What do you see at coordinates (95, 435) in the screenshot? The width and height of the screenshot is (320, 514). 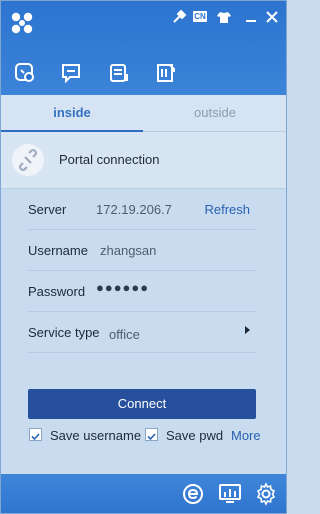 I see `save-username-label: Save username` at bounding box center [95, 435].